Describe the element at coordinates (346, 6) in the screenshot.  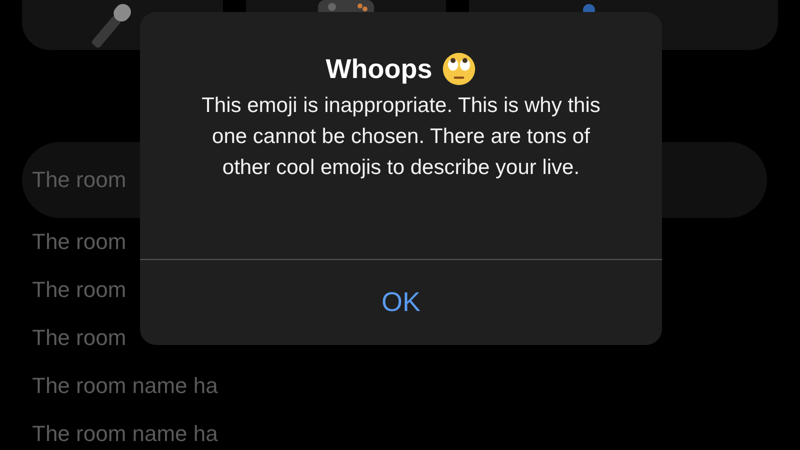
I see `gamepad-icon` at that location.